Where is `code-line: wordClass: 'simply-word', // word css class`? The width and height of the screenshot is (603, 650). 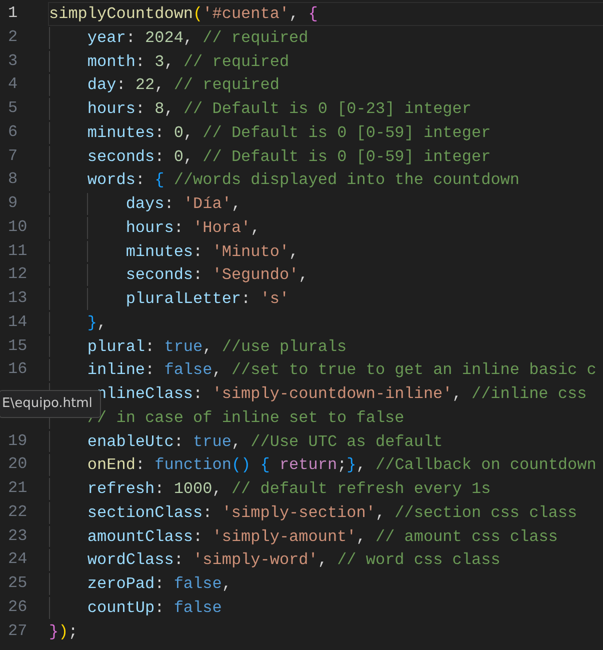
code-line: wordClass: 'simply-word', // word css class is located at coordinates (293, 560).